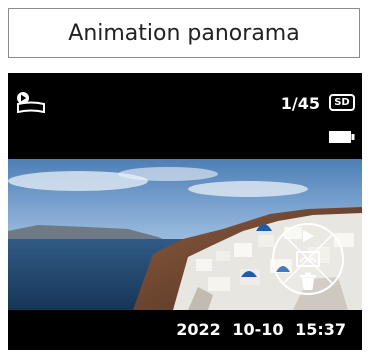  I want to click on battery-icon, so click(342, 137).